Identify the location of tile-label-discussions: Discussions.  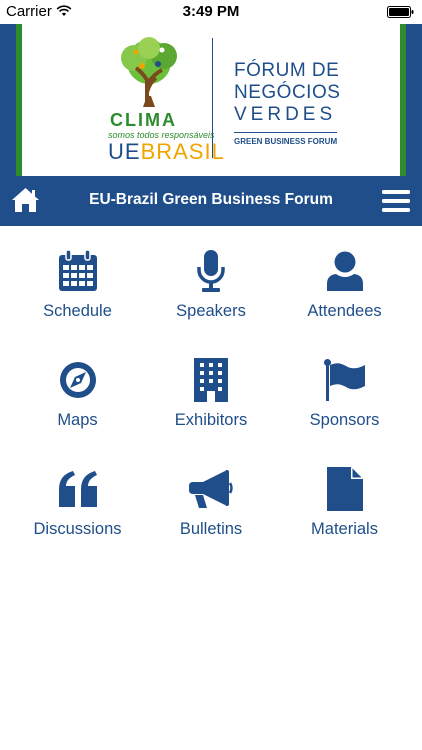
(77, 529).